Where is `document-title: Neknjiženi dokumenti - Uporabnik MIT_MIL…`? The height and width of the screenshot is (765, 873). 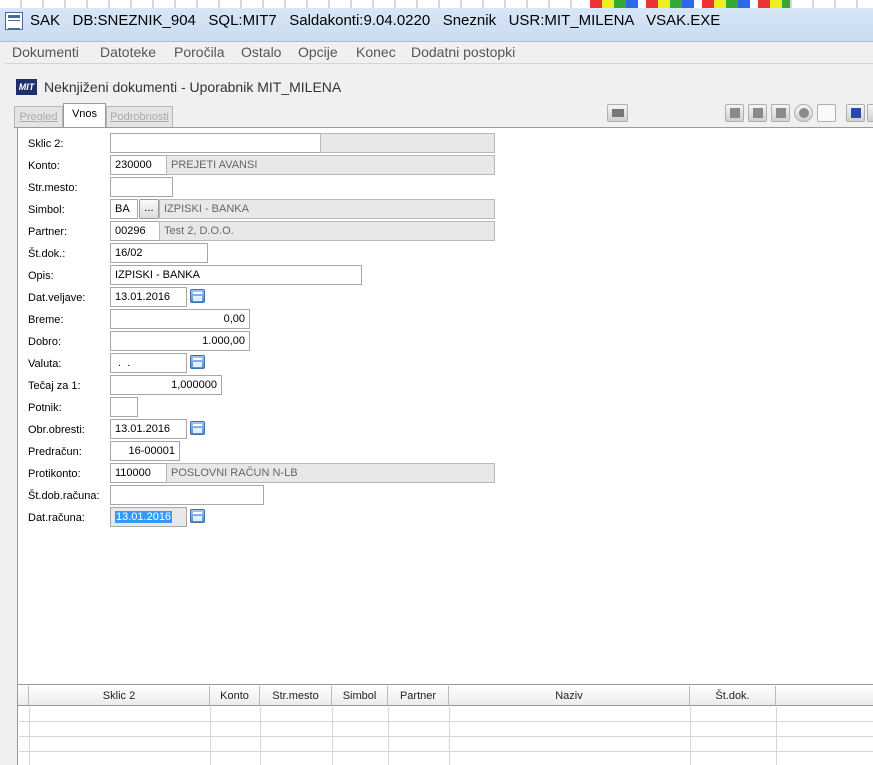 document-title: Neknjiženi dokumenti - Uporabnik MIT_MIL… is located at coordinates (193, 87).